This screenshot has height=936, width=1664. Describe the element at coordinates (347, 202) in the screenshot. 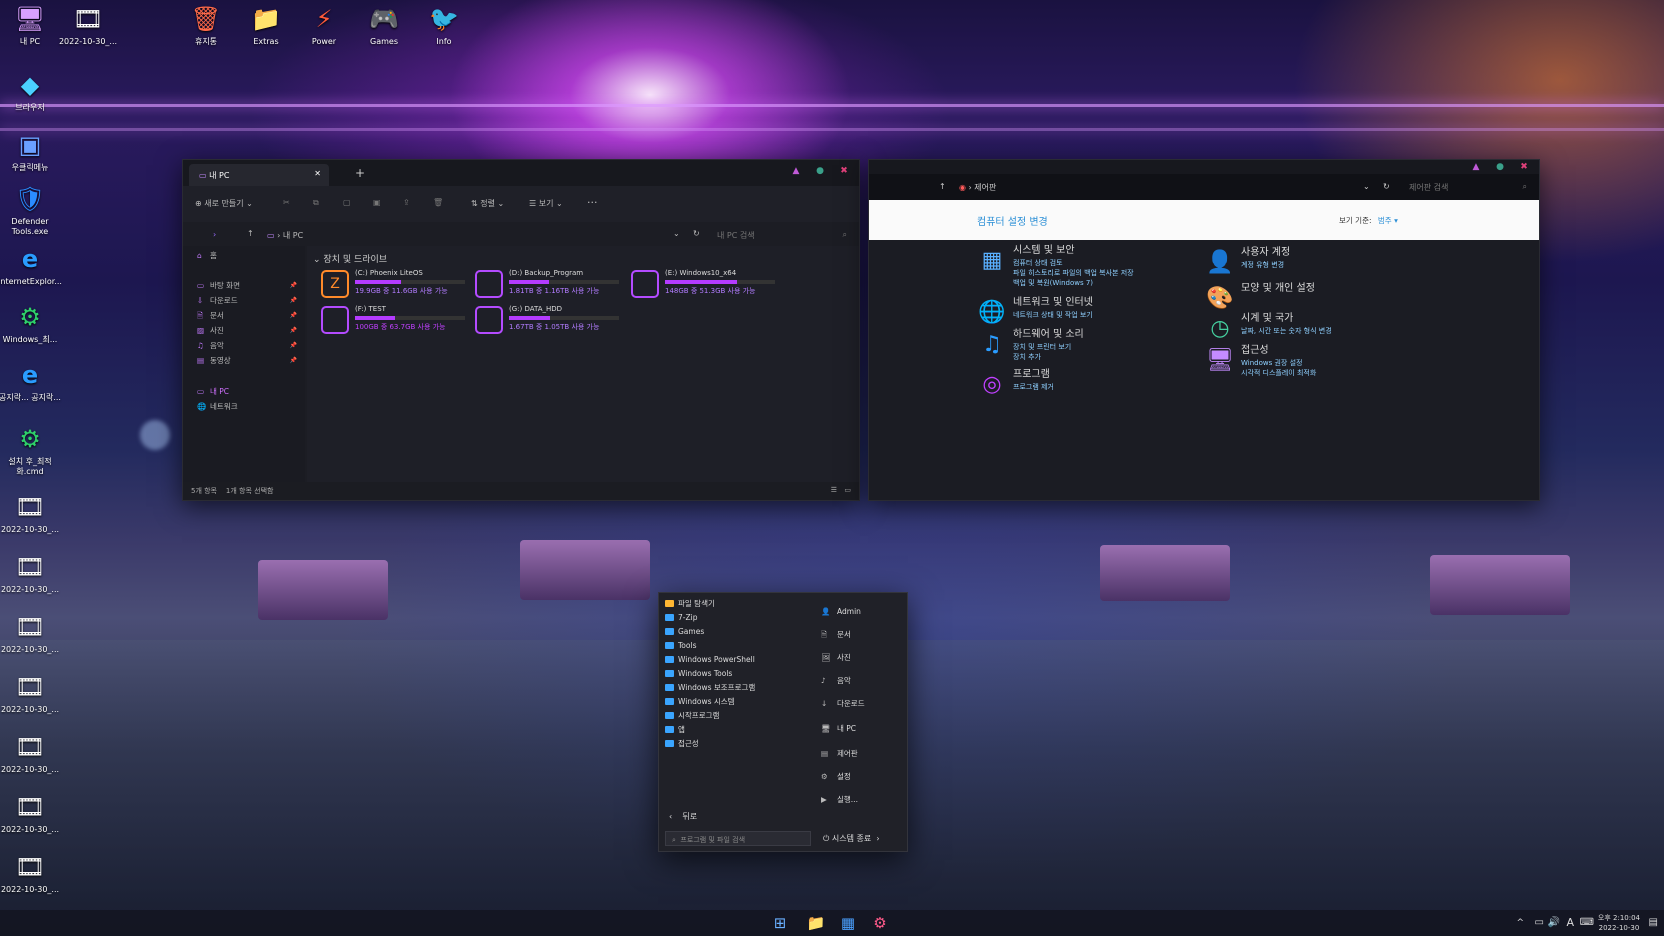

I see `paste-icon: ▢` at that location.